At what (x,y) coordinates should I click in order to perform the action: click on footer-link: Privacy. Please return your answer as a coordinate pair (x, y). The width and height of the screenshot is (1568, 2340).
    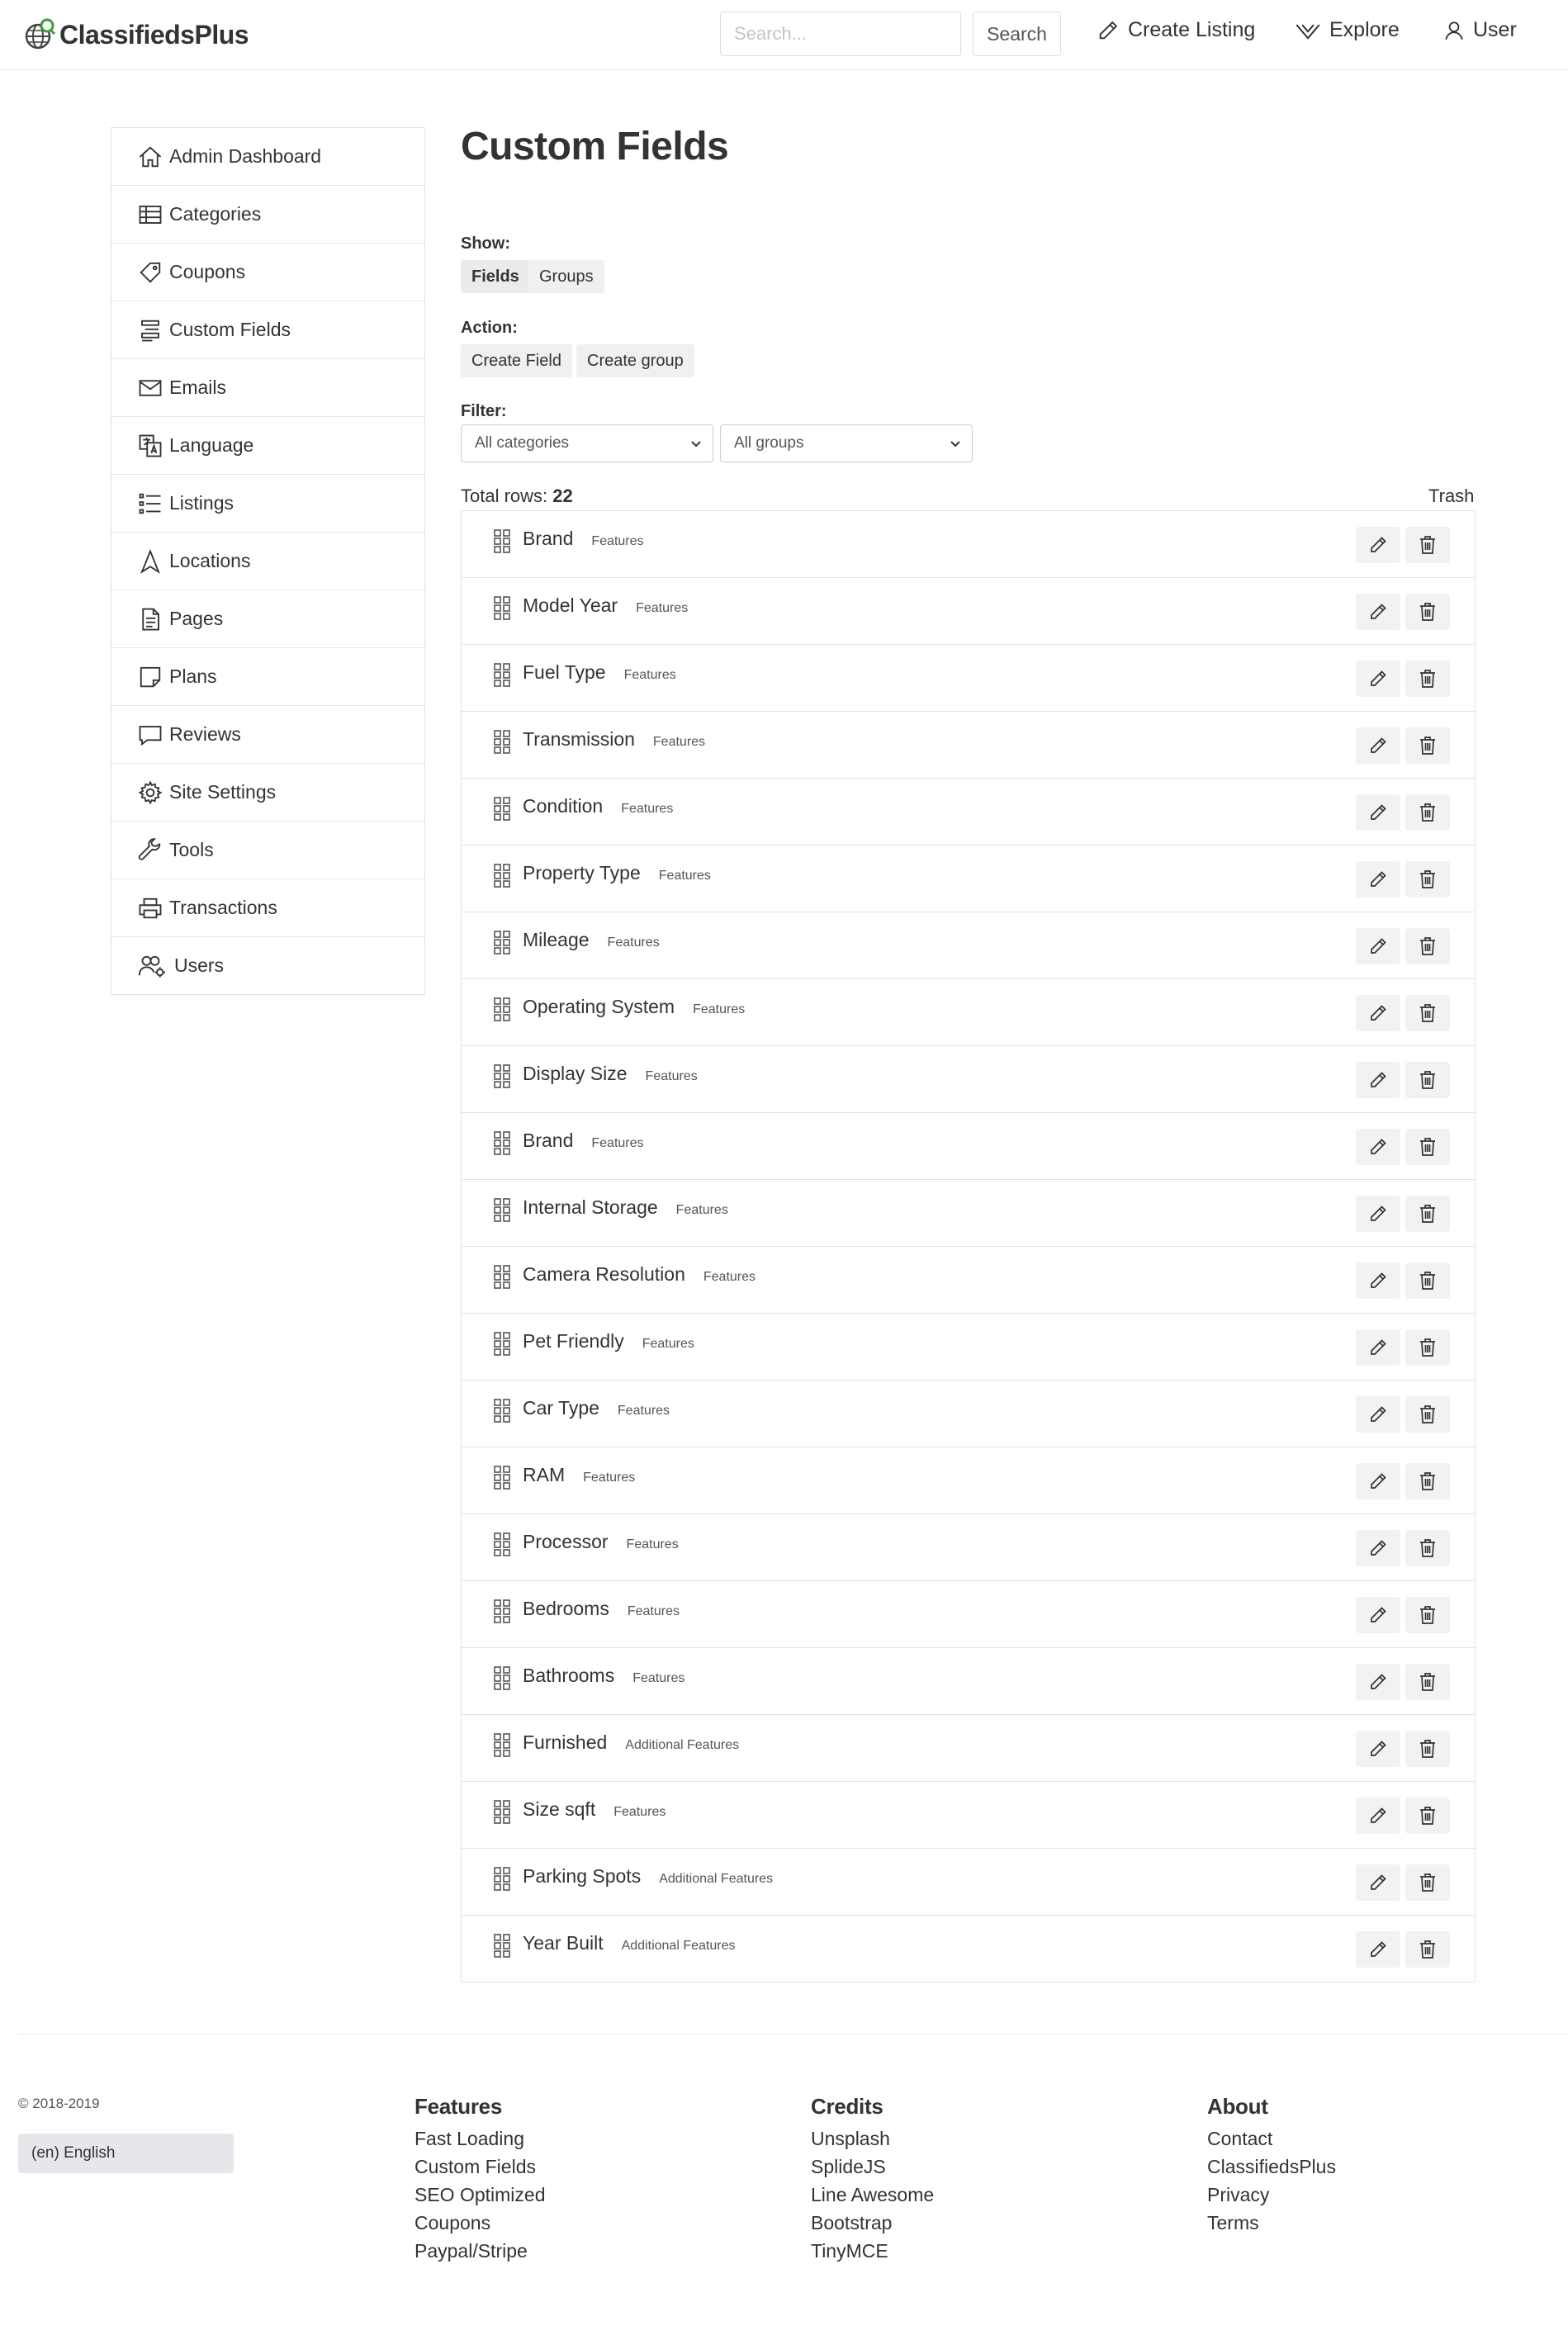
    Looking at the image, I should click on (1271, 2195).